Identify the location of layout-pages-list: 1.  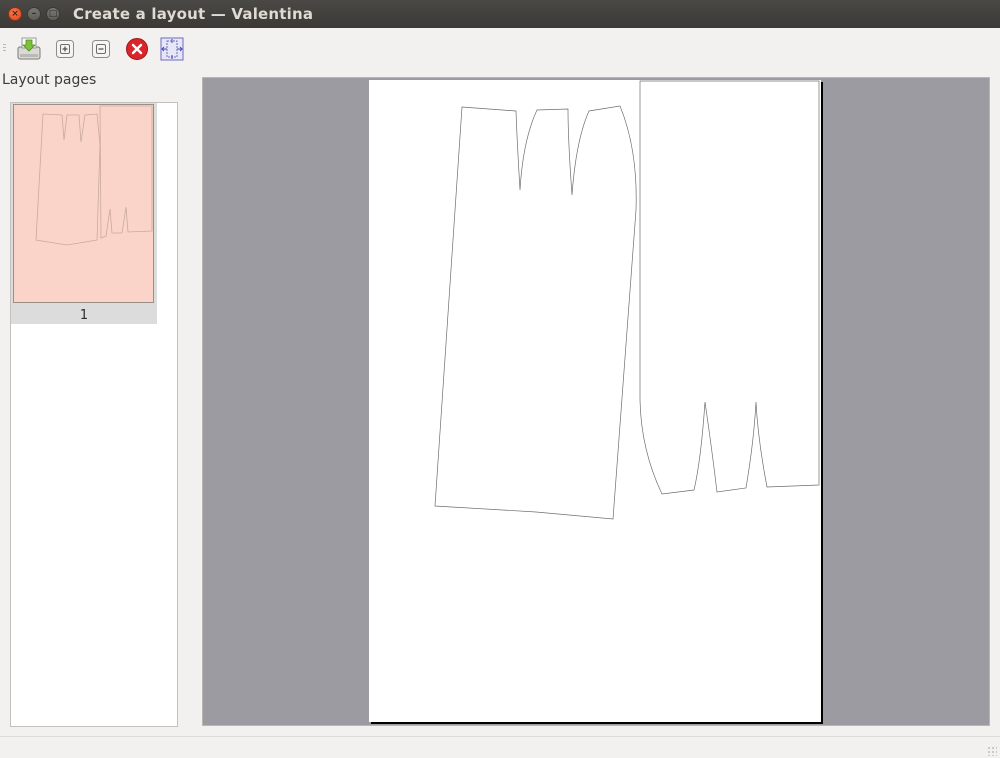
(94, 414).